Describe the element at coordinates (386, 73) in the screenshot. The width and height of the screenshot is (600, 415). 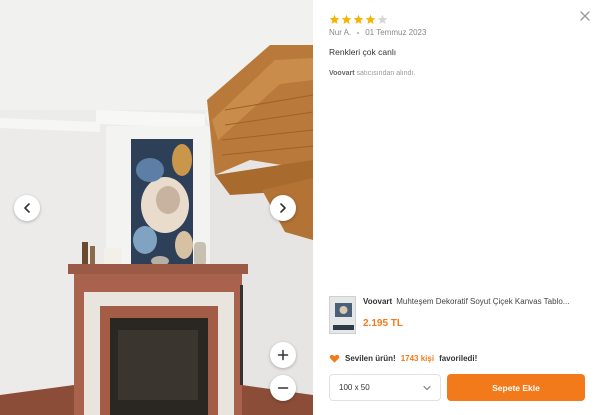
I see `seller-suffix: satıcısından alındı.` at that location.